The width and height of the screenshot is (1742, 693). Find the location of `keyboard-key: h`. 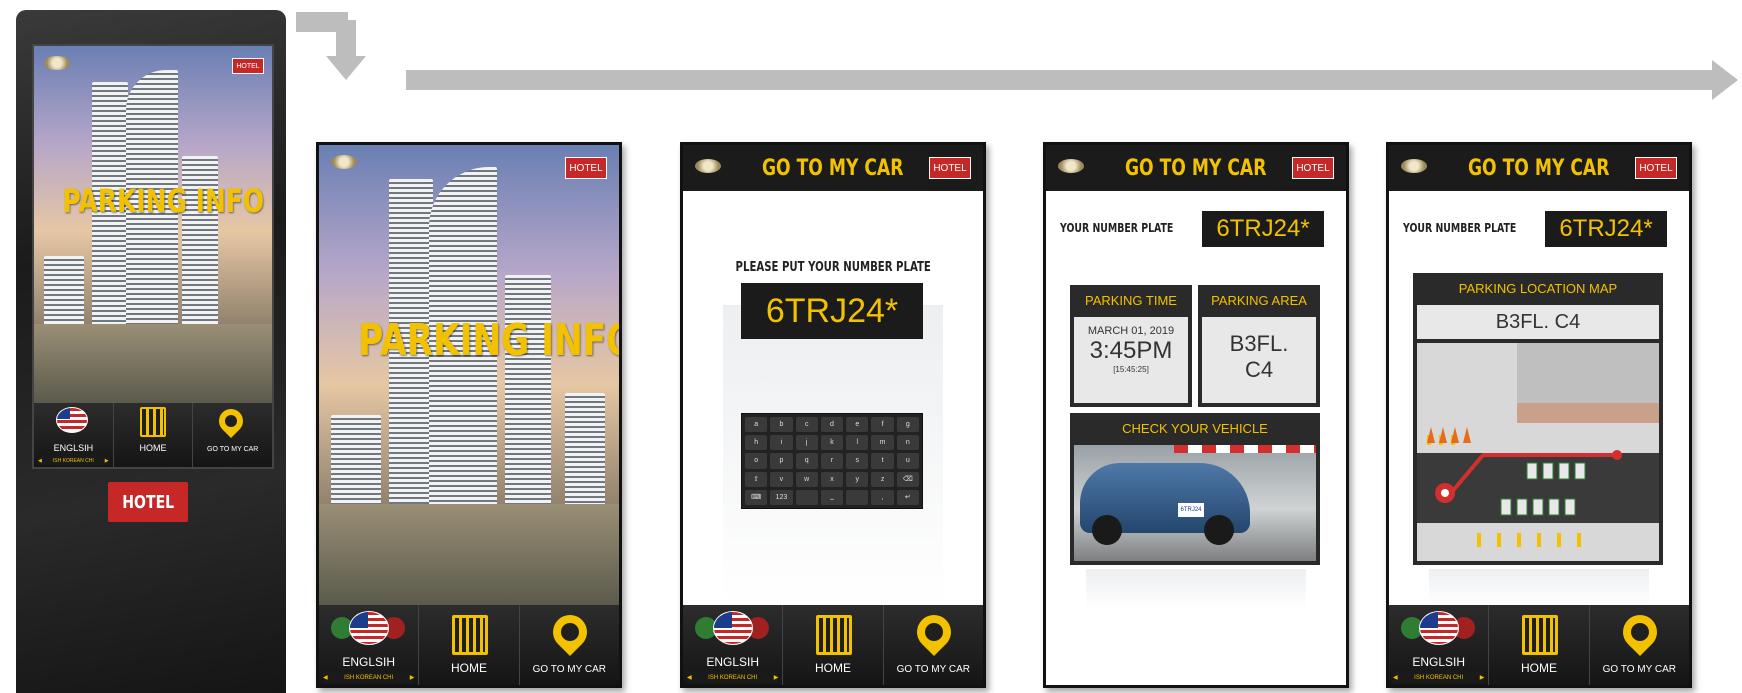

keyboard-key: h is located at coordinates (756, 443).